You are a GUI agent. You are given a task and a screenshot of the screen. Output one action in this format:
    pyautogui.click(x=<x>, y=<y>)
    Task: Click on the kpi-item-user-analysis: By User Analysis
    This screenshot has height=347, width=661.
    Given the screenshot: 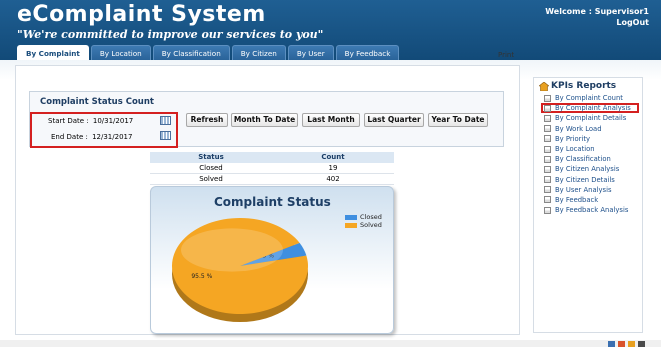 What is the action you would take?
    pyautogui.click(x=587, y=190)
    